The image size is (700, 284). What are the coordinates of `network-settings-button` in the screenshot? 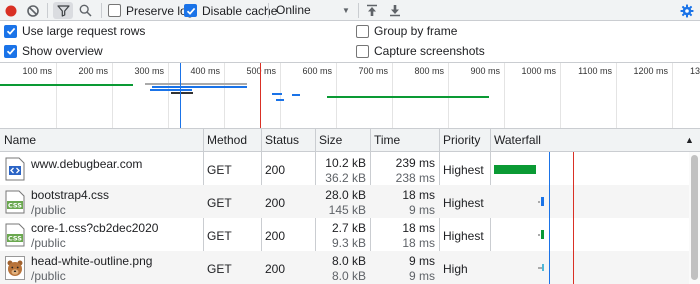 It's located at (687, 10).